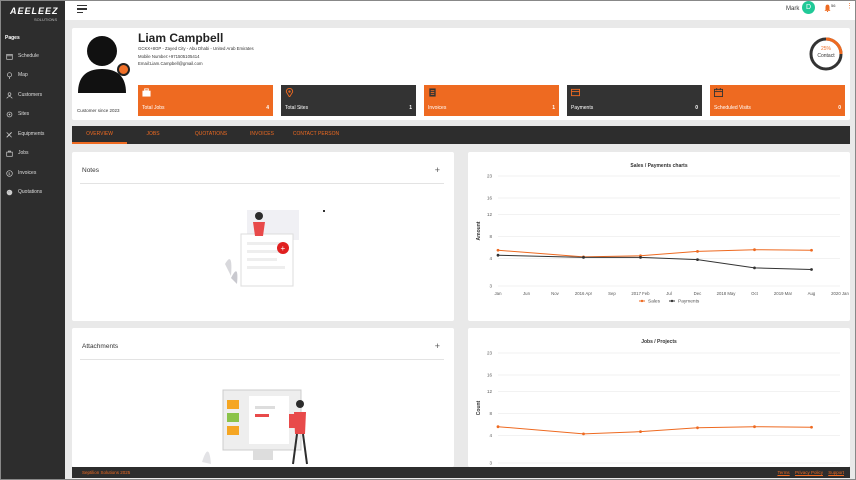 This screenshot has height=480, width=856. What do you see at coordinates (262, 248) in the screenshot?
I see `notes-illustration: +` at bounding box center [262, 248].